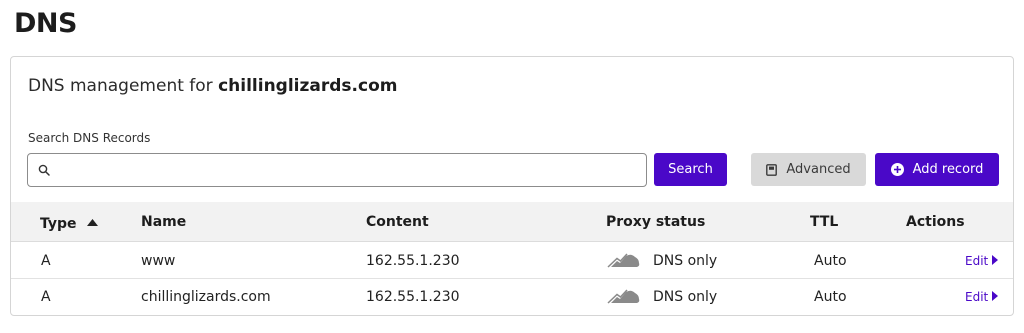 The image size is (1024, 333). I want to click on card-heading: DNS management for chillinglizards.com, so click(212, 86).